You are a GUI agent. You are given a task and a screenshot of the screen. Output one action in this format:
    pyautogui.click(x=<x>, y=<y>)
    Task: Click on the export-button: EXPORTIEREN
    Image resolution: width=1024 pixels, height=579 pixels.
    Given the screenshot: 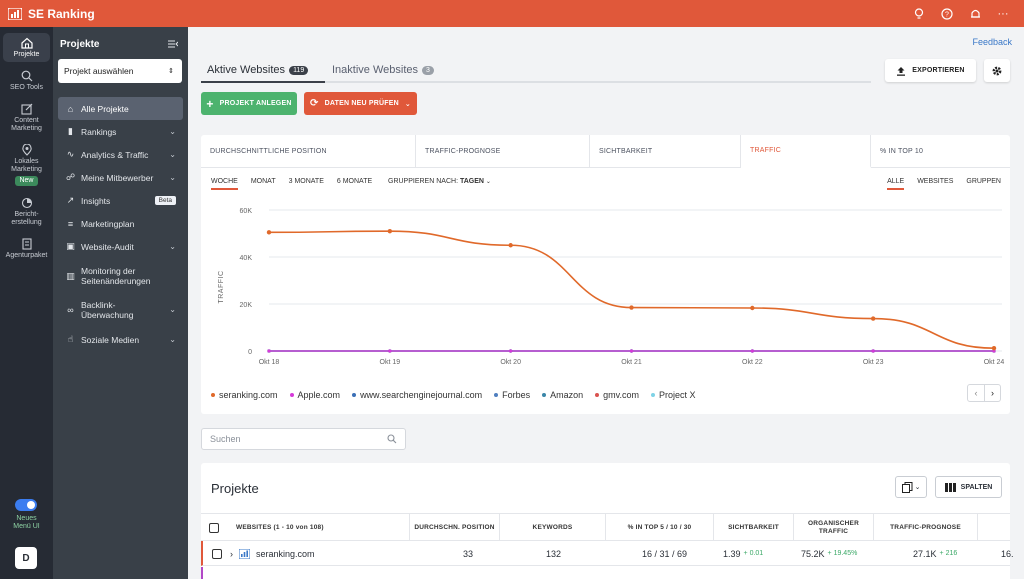 What is the action you would take?
    pyautogui.click(x=930, y=70)
    